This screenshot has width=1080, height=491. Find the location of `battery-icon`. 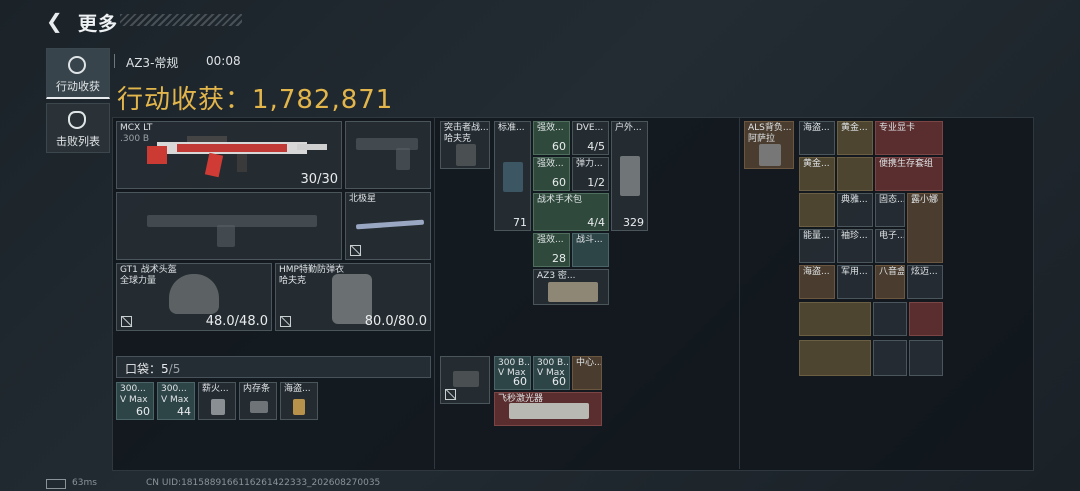

battery-icon is located at coordinates (56, 484).